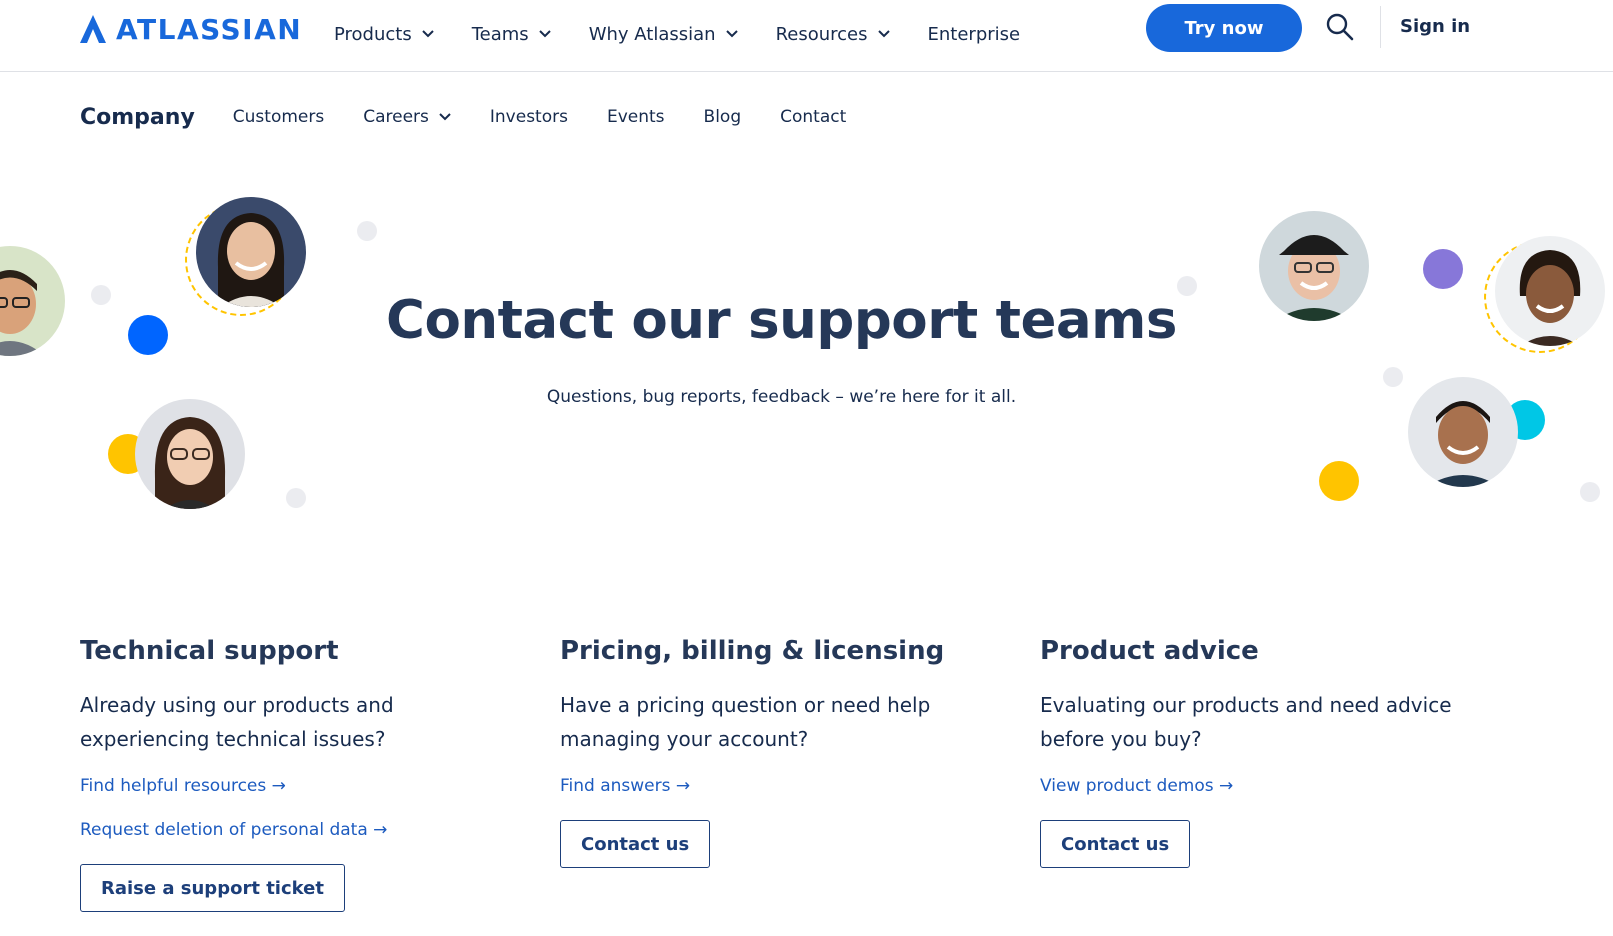  I want to click on view-product-demos-link: View product demos →, so click(1260, 786).